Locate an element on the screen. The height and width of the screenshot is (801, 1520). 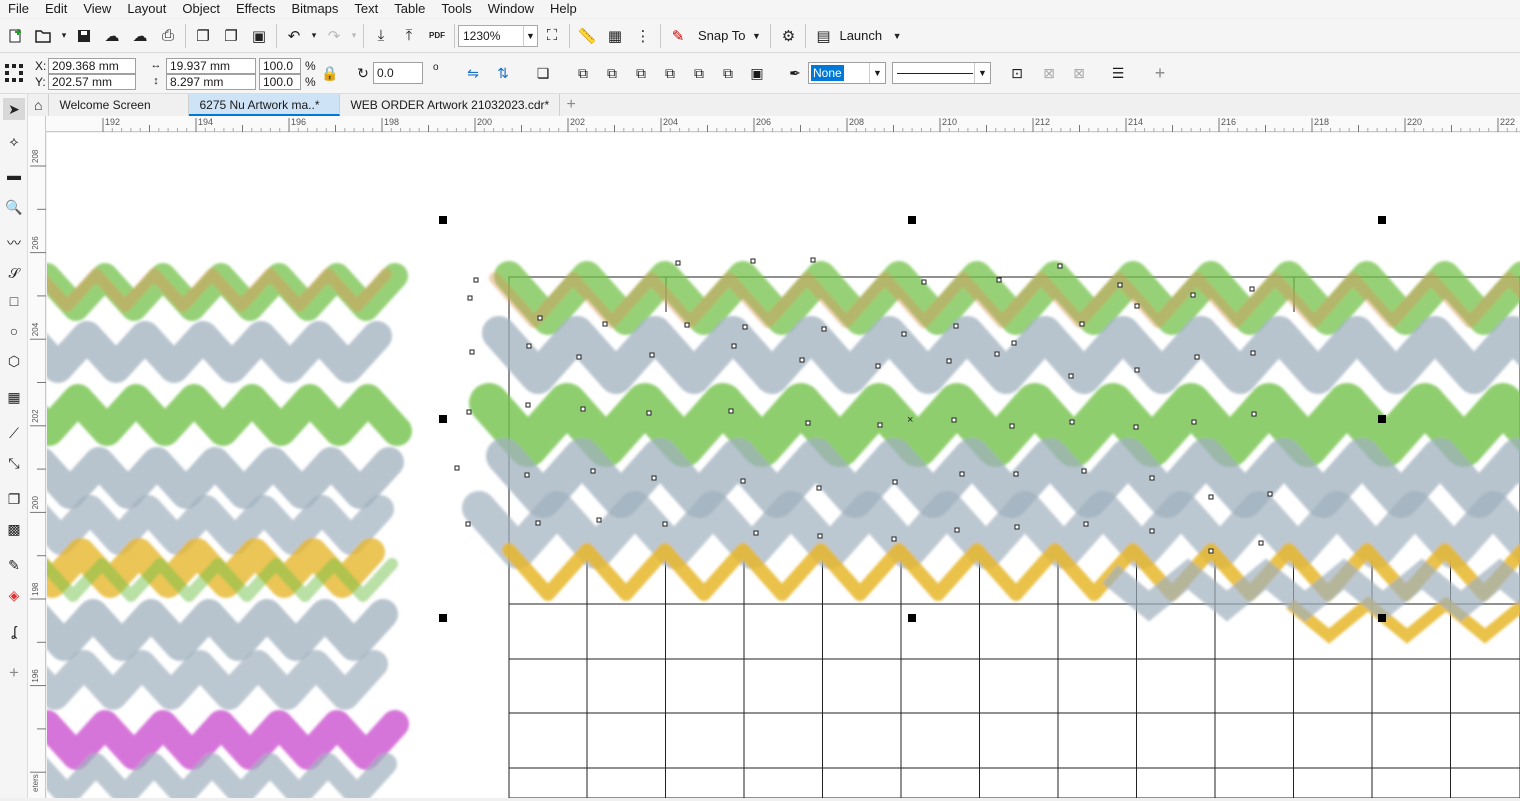
mirror-vertical-icon: ⇅ is located at coordinates (503, 73).